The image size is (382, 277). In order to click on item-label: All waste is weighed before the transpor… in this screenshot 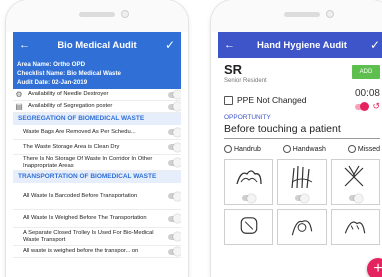, I will do `click(81, 251)`.